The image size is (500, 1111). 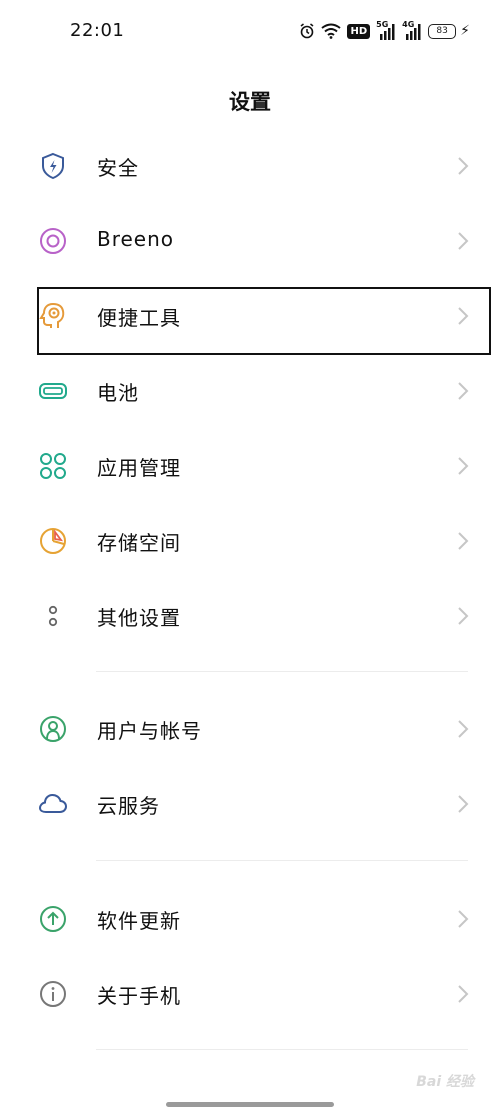 I want to click on settings-item-label: 云服务, so click(x=128, y=806).